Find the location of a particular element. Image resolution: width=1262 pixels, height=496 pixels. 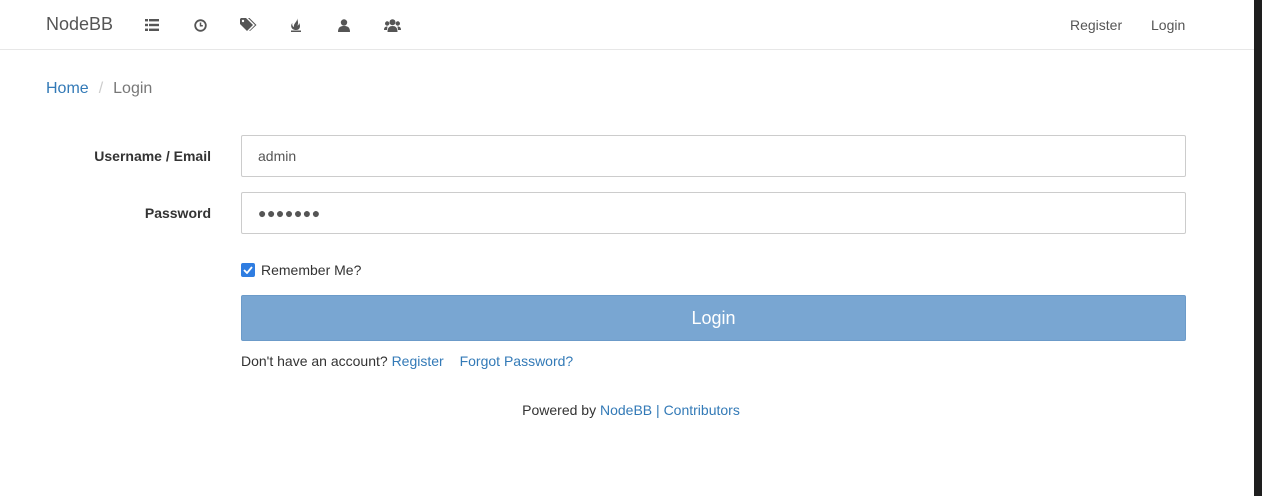

groups-nav-button is located at coordinates (392, 25).